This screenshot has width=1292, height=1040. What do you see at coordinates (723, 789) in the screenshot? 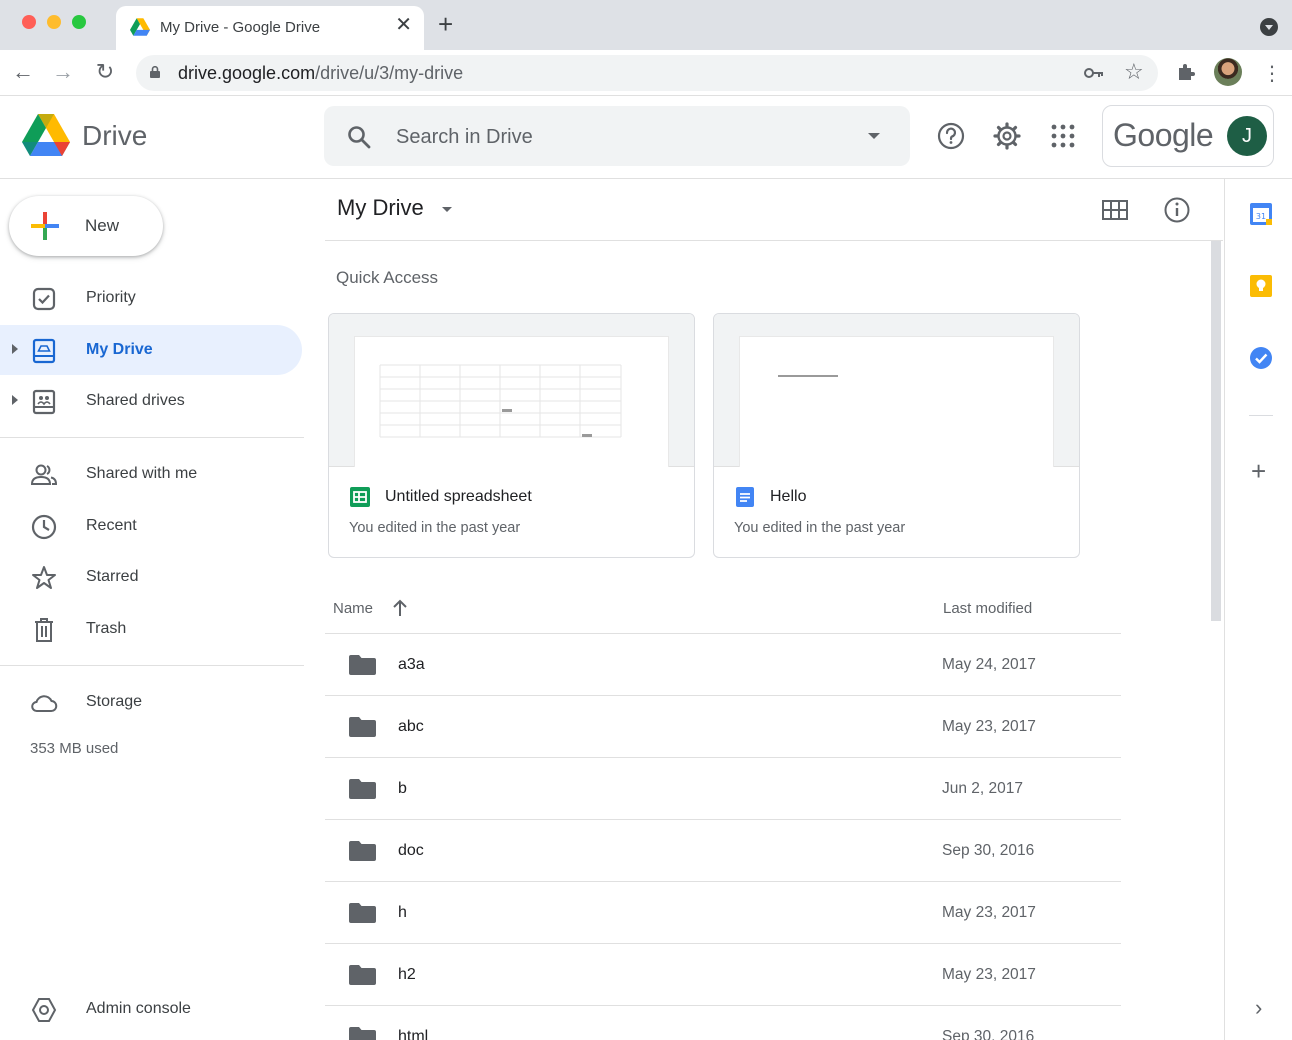
I see `file-row: b Jun 2, 2017` at bounding box center [723, 789].